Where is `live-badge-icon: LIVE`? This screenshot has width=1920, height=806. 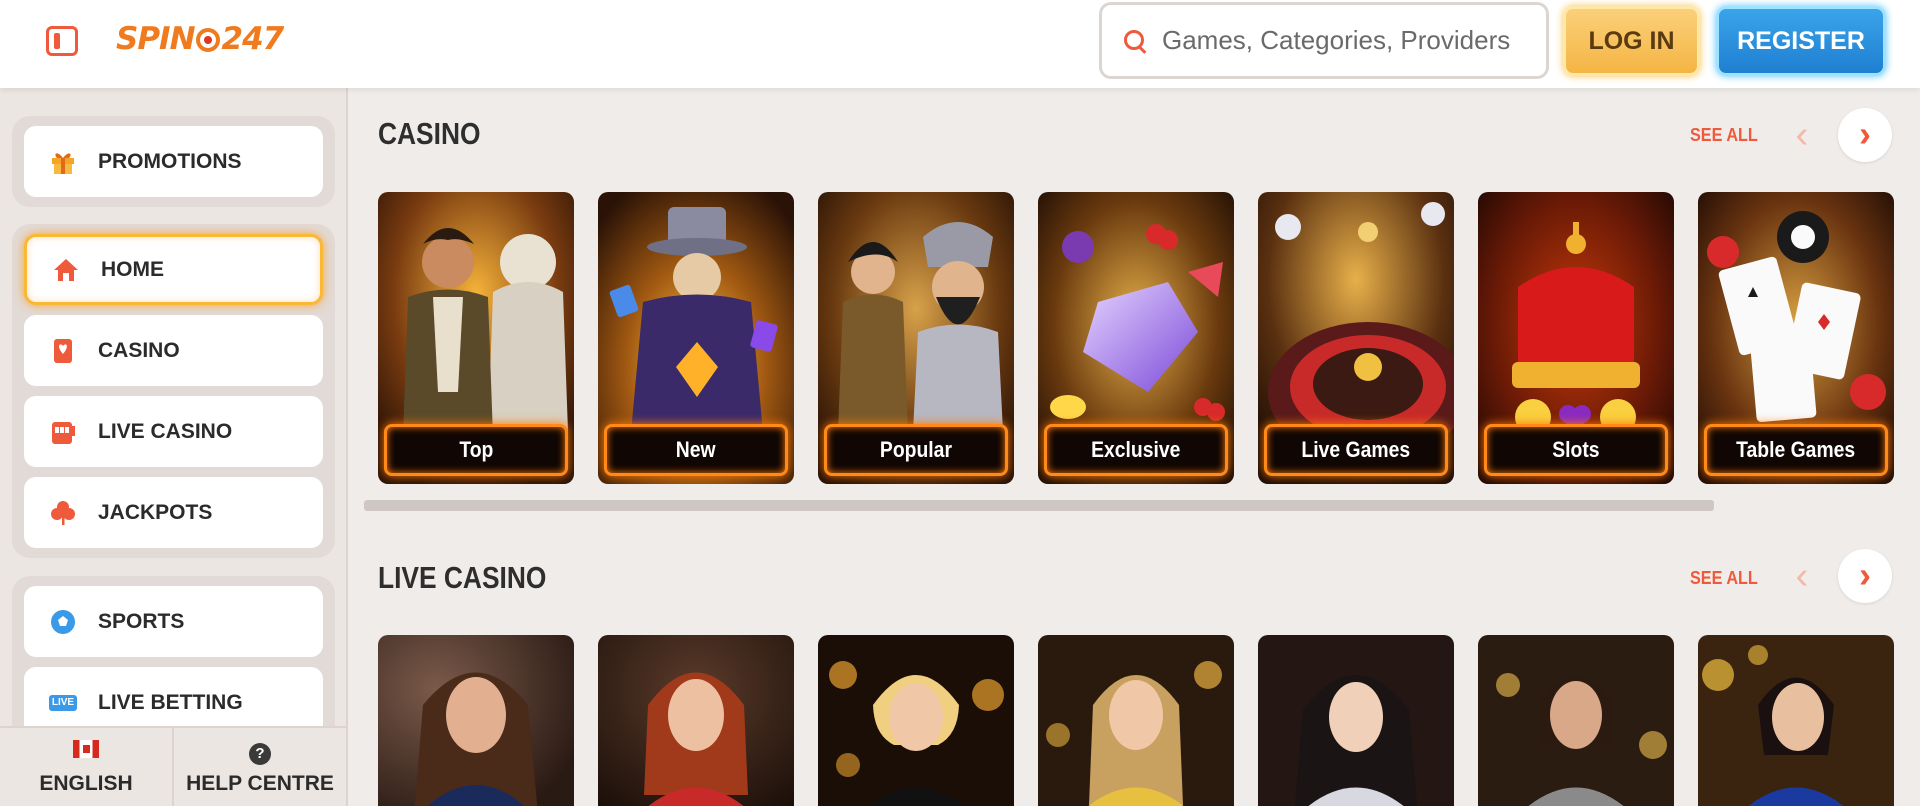 live-badge-icon: LIVE is located at coordinates (63, 703).